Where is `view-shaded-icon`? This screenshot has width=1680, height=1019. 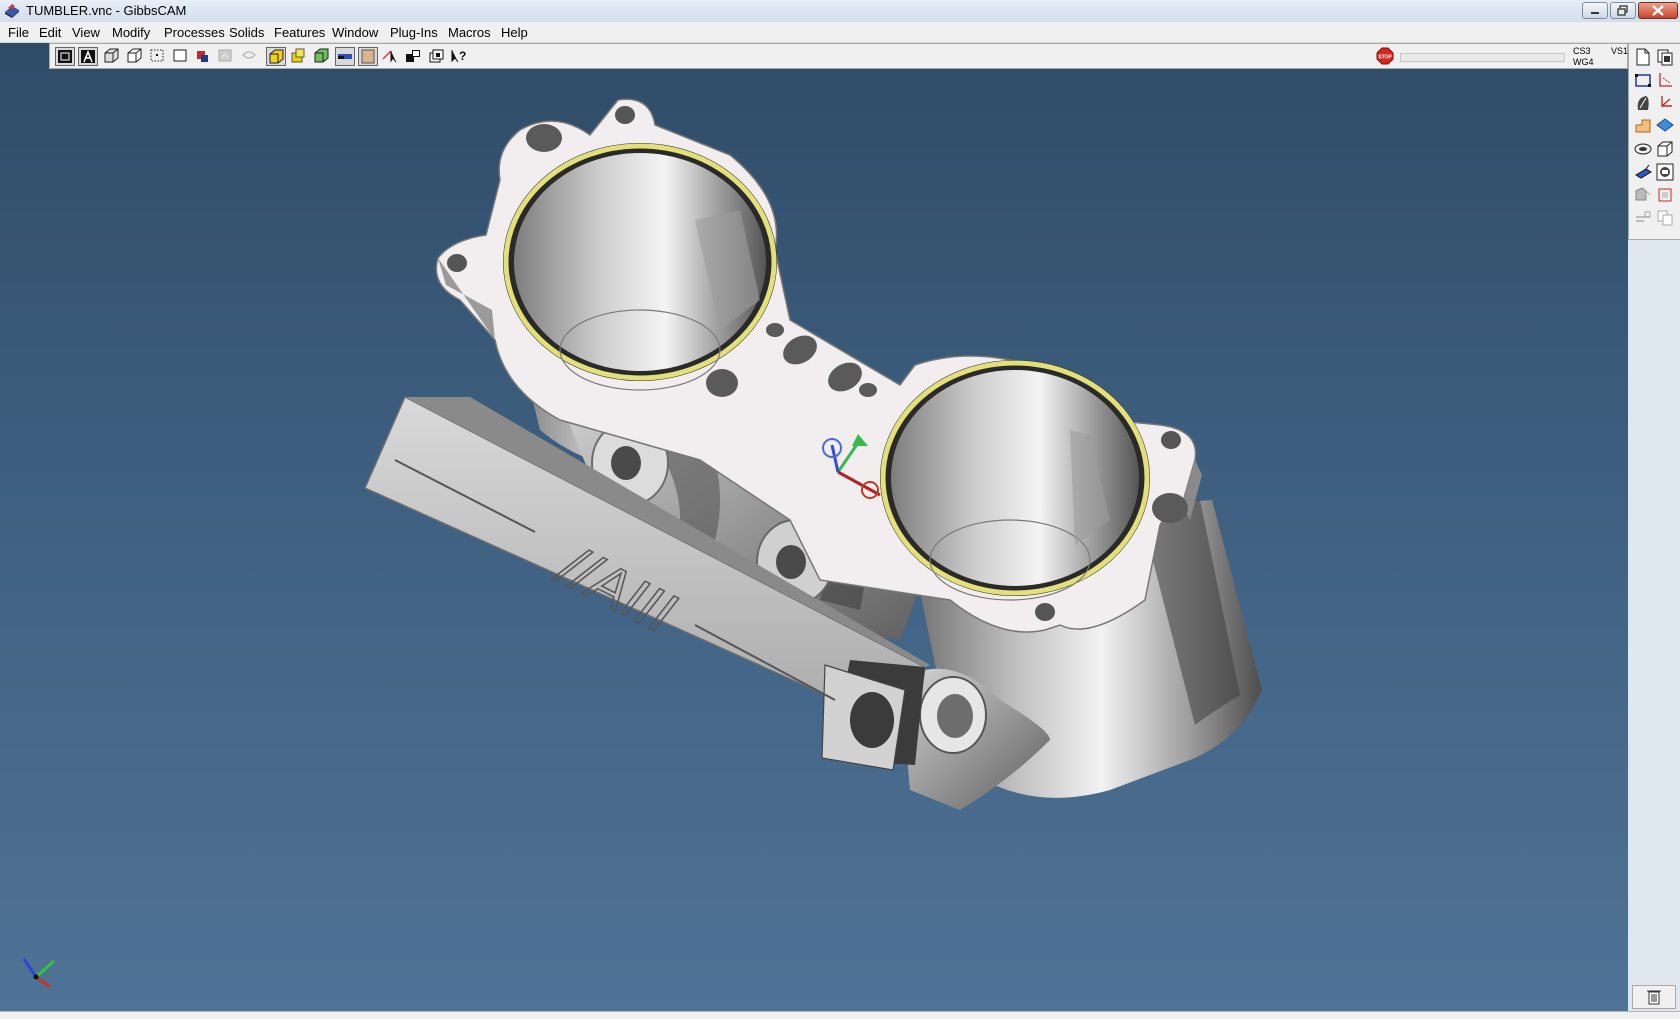 view-shaded-icon is located at coordinates (276, 56).